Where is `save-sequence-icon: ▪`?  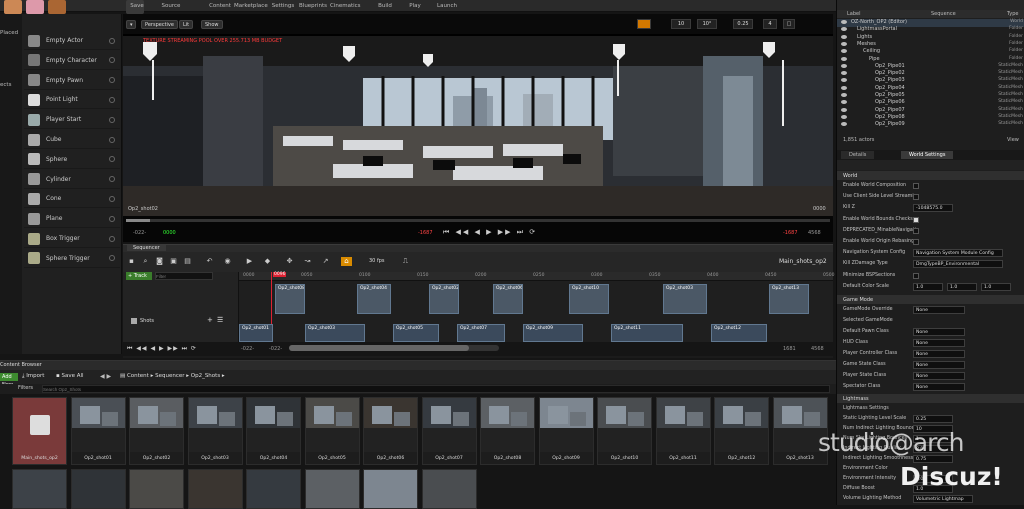 save-sequence-icon: ▪ is located at coordinates (131, 261).